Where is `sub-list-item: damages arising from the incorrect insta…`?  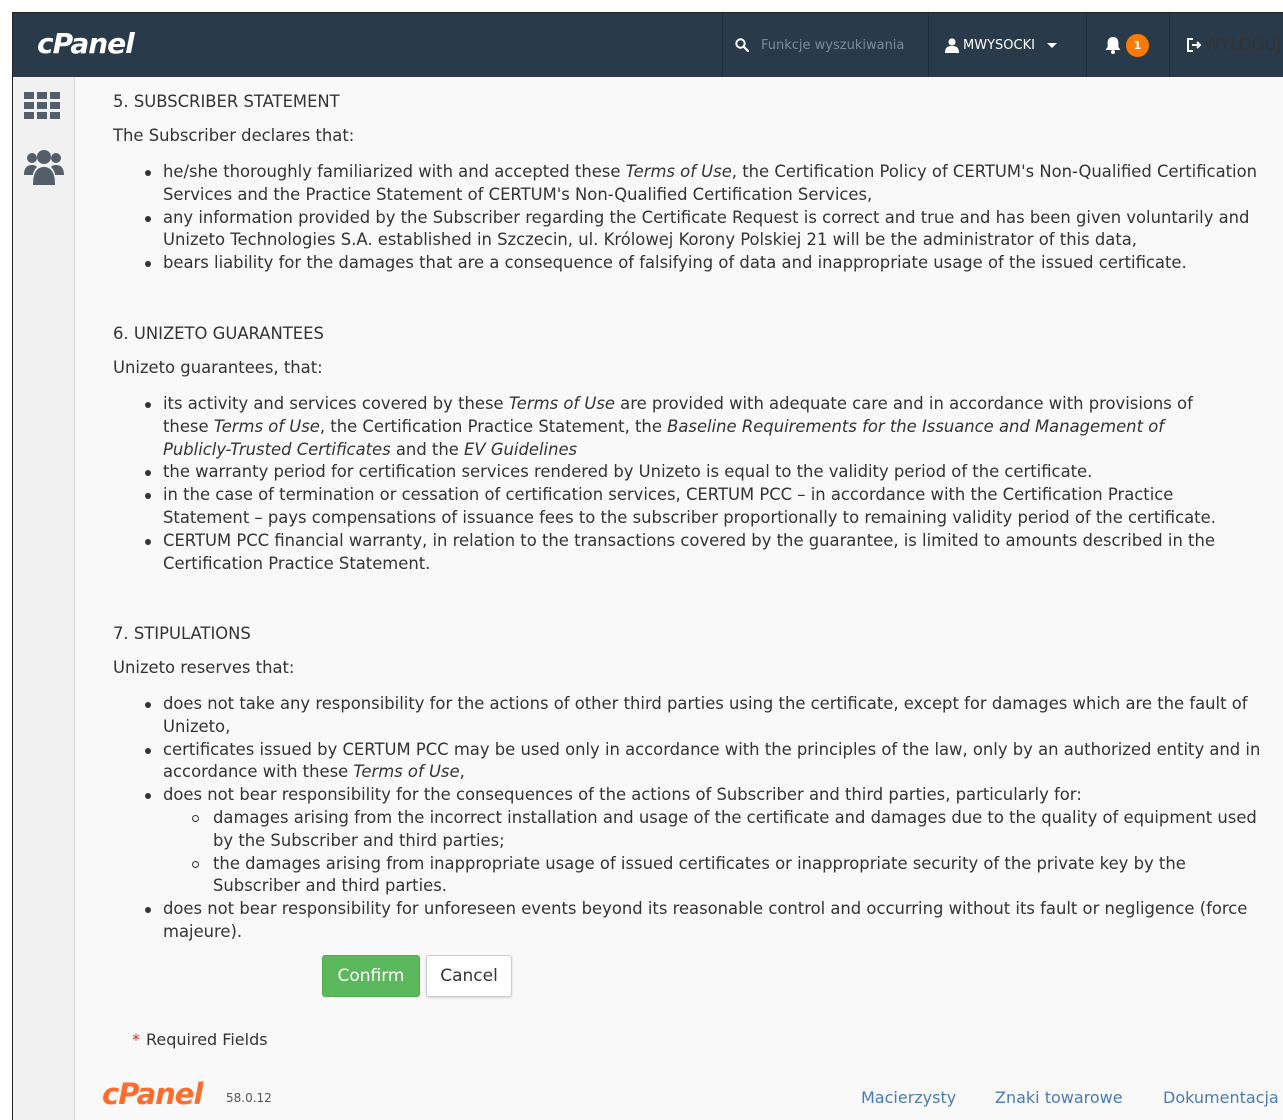
sub-list-item: damages arising from the incorrect insta… is located at coordinates (713, 830).